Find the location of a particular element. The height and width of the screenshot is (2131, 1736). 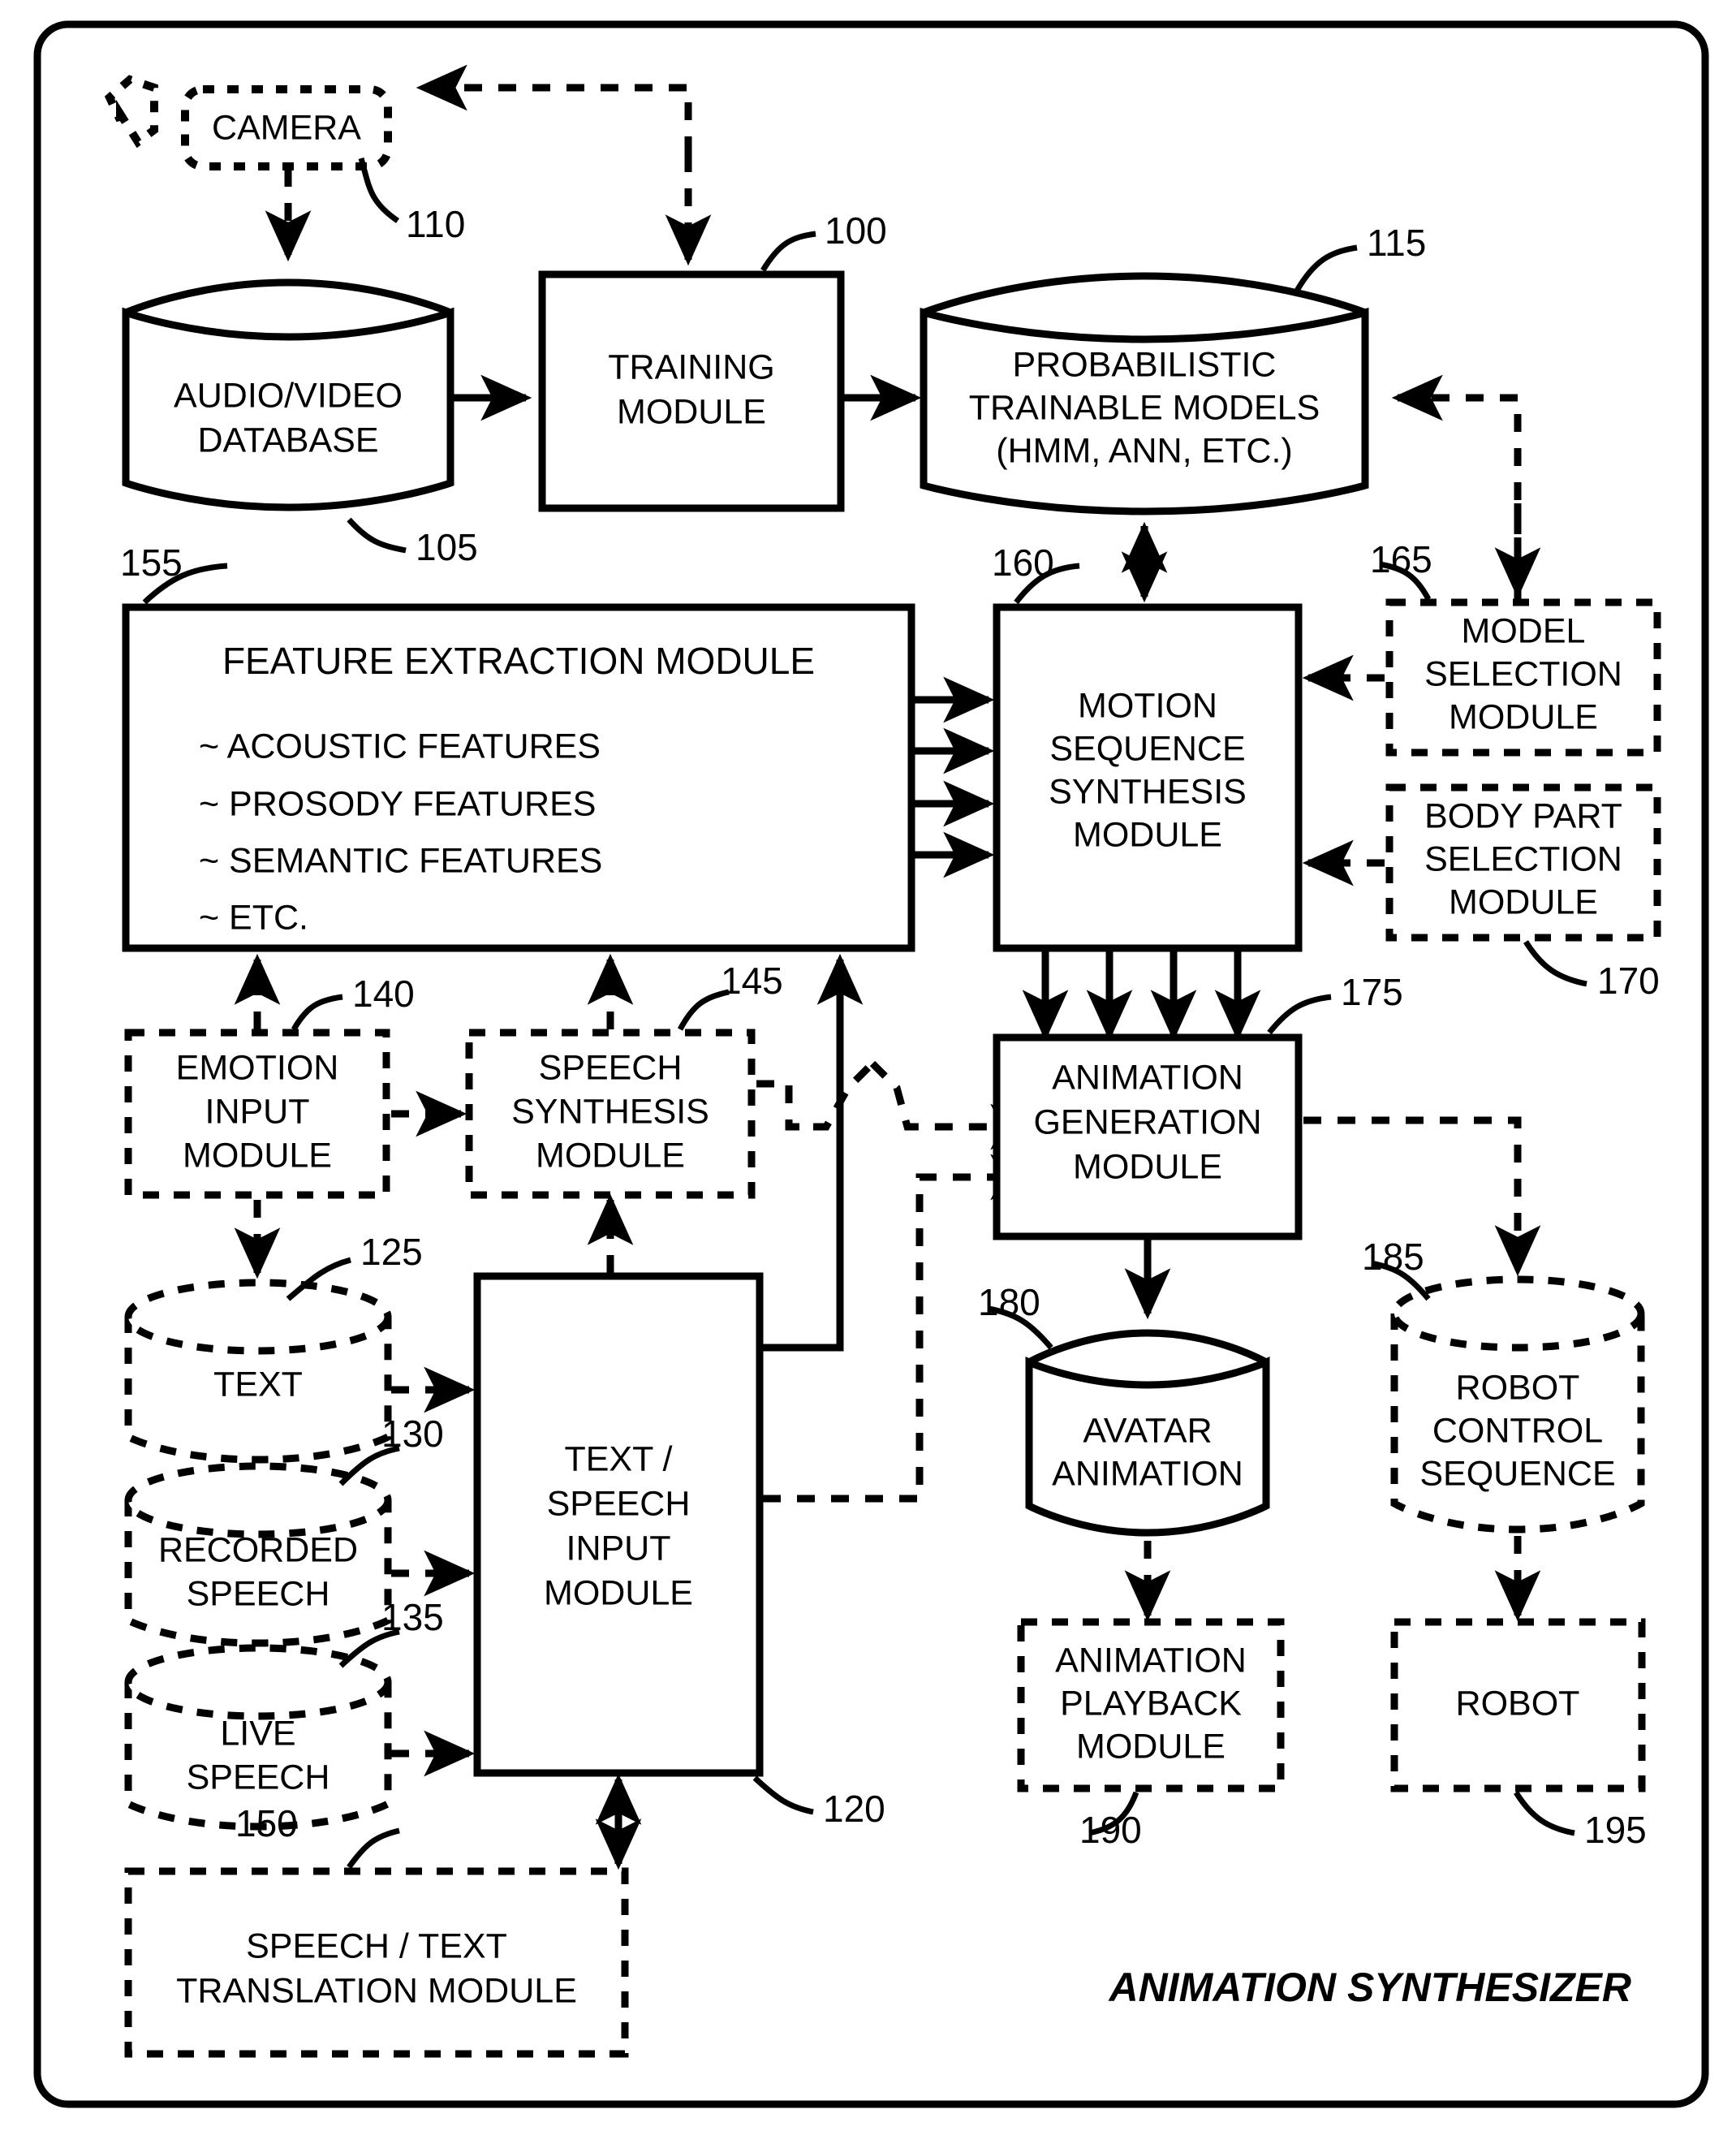

animation-playback-label-2: PLAYBACK is located at coordinates (1151, 1703).